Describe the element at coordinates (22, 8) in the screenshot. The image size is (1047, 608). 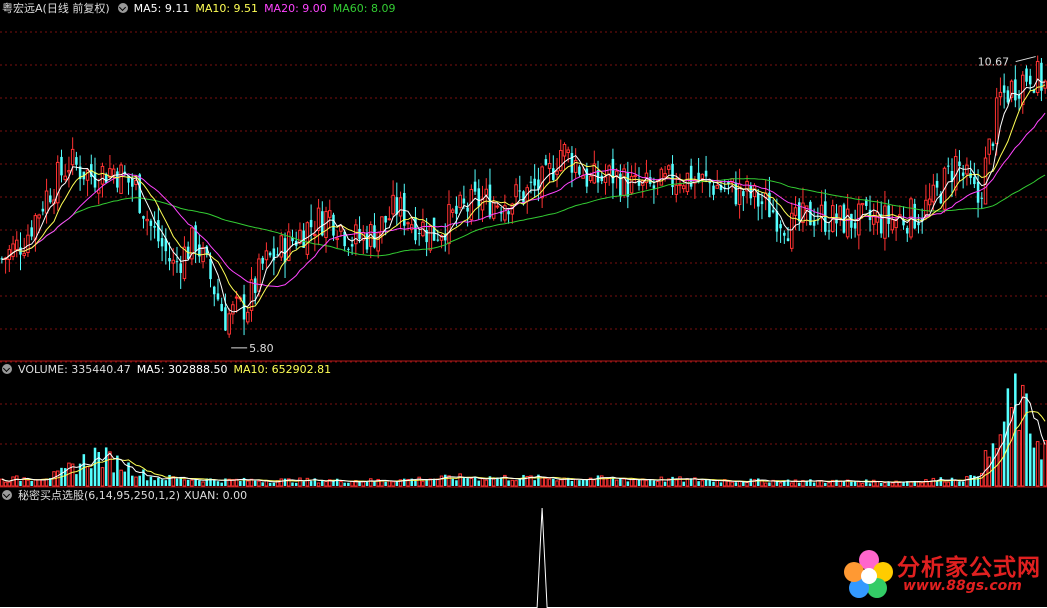
I see `stock-name: 粤宏远A` at that location.